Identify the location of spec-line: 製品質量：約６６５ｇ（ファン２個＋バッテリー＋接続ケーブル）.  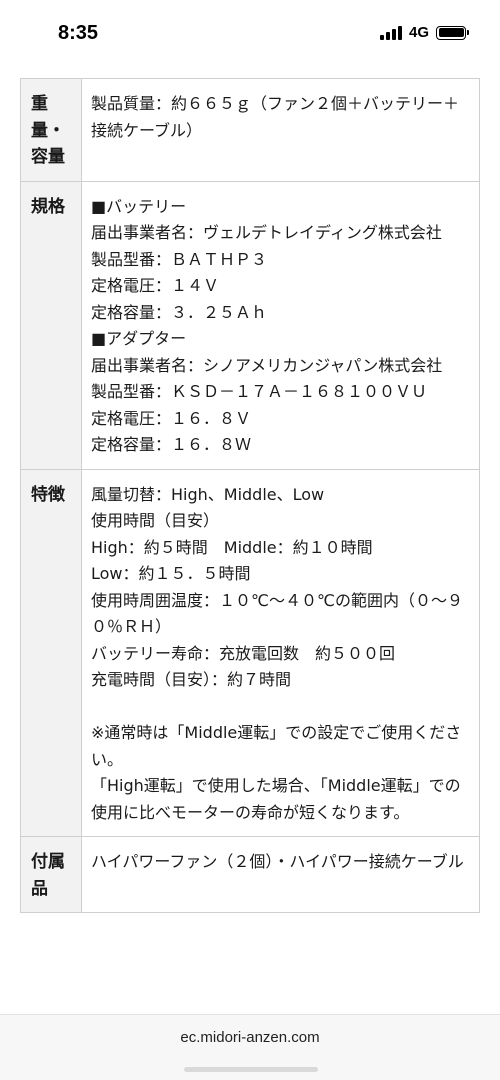
(275, 117).